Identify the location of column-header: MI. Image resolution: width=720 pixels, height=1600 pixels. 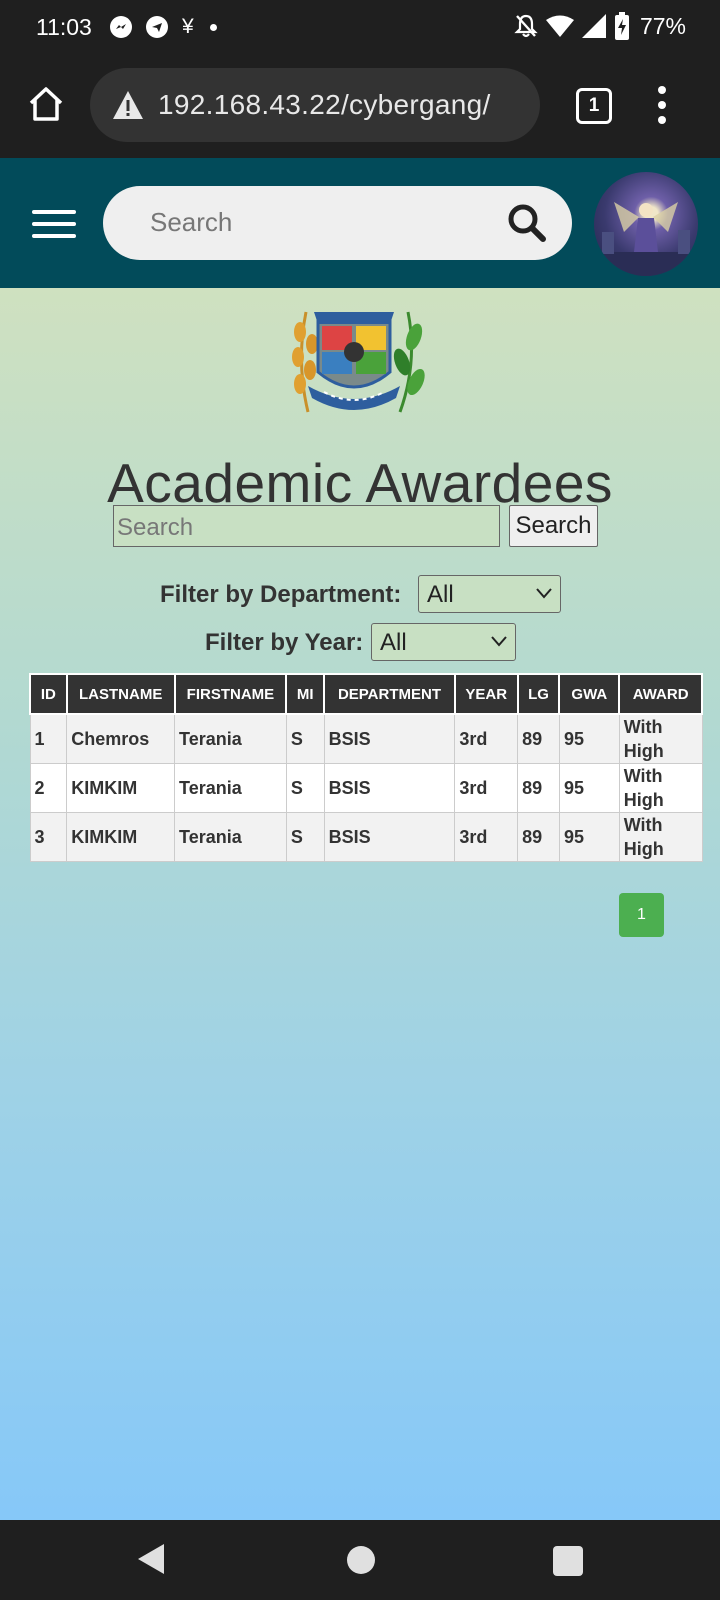
(305, 694).